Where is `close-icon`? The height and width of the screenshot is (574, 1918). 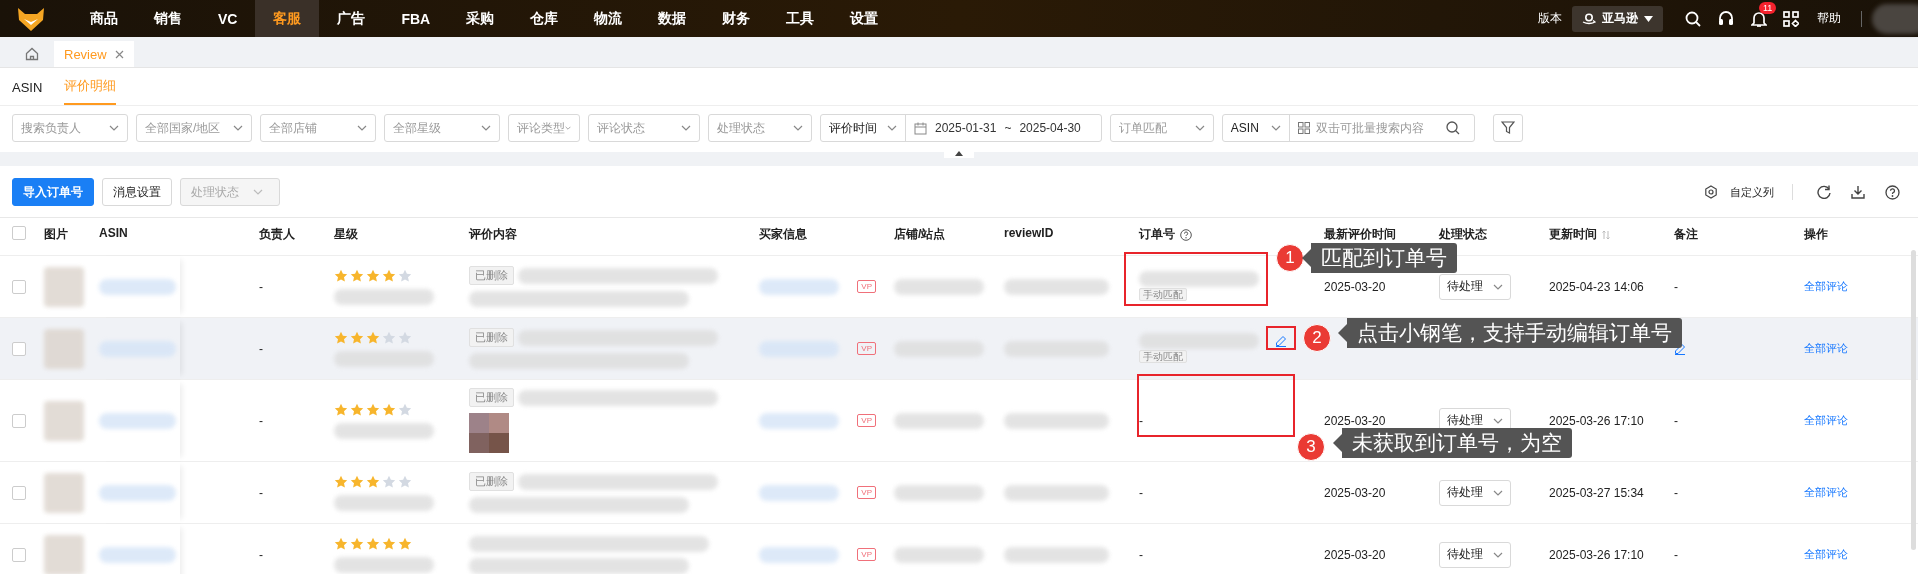
close-icon is located at coordinates (119, 54).